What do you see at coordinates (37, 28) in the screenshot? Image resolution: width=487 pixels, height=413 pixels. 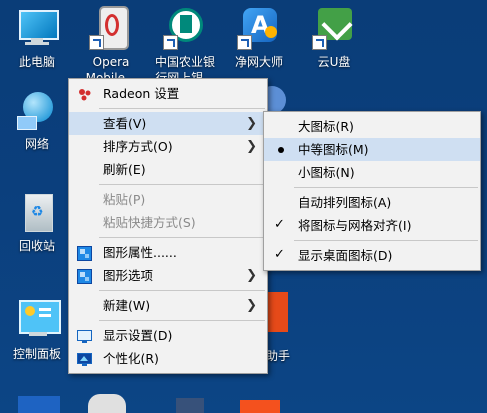 I see `this-pc-icon` at bounding box center [37, 28].